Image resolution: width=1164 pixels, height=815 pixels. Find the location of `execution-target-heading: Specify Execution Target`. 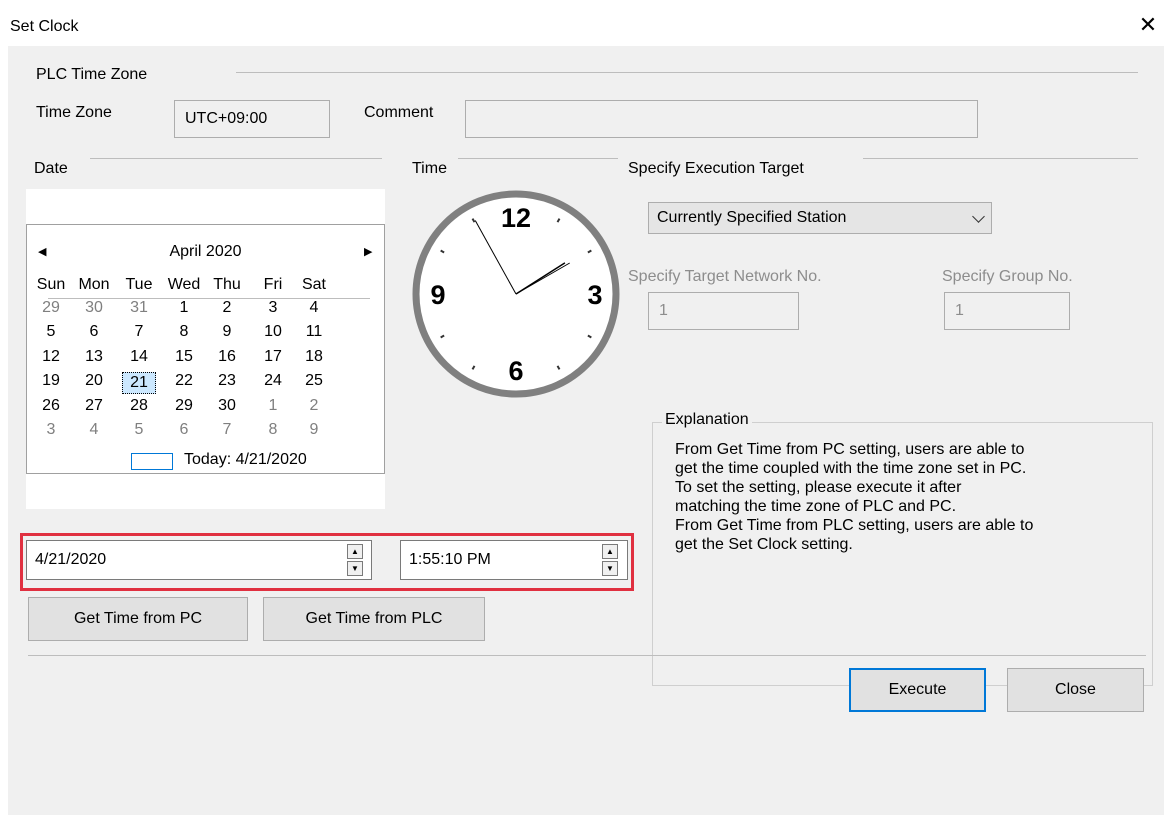

execution-target-heading: Specify Execution Target is located at coordinates (716, 168).